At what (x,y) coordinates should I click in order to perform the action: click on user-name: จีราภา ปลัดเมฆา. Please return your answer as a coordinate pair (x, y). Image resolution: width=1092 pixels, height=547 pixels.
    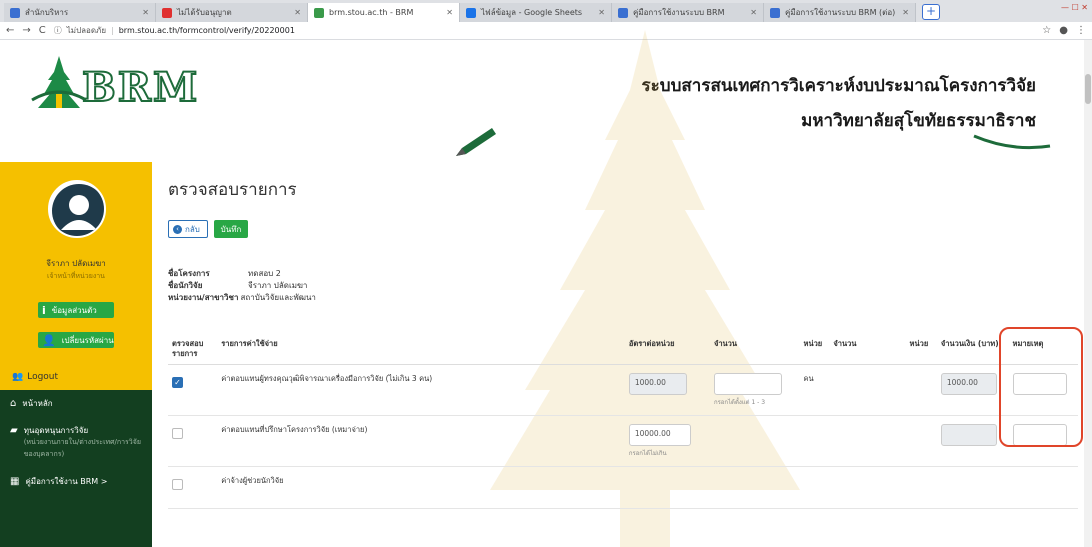
    Looking at the image, I should click on (76, 263).